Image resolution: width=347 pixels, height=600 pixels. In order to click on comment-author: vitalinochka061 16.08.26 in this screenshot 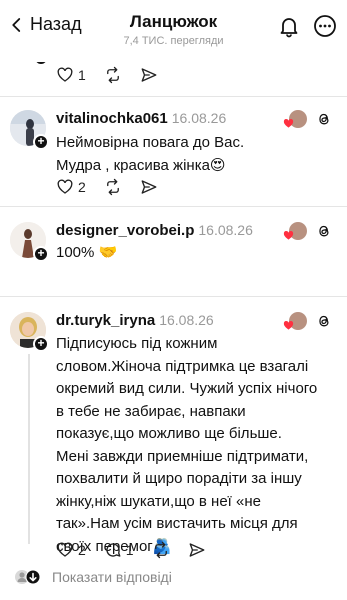, I will do `click(141, 118)`.